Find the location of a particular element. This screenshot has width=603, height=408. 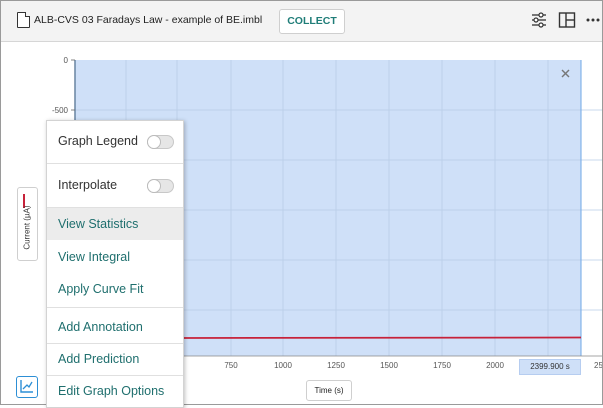

menu-item-add-prediction: Add Prediction is located at coordinates (115, 359).